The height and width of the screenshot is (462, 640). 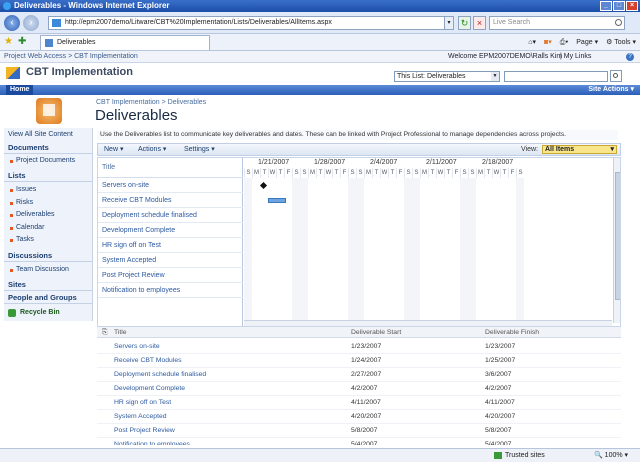 I want to click on gantt-row: Development Complete, so click(x=170, y=230).